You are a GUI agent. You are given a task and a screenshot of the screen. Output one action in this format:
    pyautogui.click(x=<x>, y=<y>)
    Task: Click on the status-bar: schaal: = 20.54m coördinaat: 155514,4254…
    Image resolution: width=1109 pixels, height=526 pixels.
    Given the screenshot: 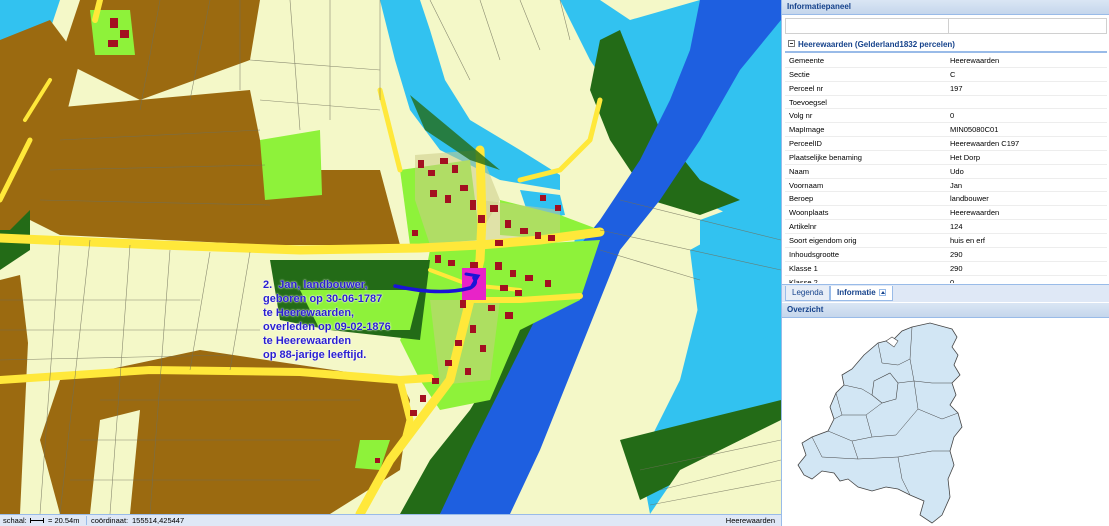 What is the action you would take?
    pyautogui.click(x=390, y=520)
    